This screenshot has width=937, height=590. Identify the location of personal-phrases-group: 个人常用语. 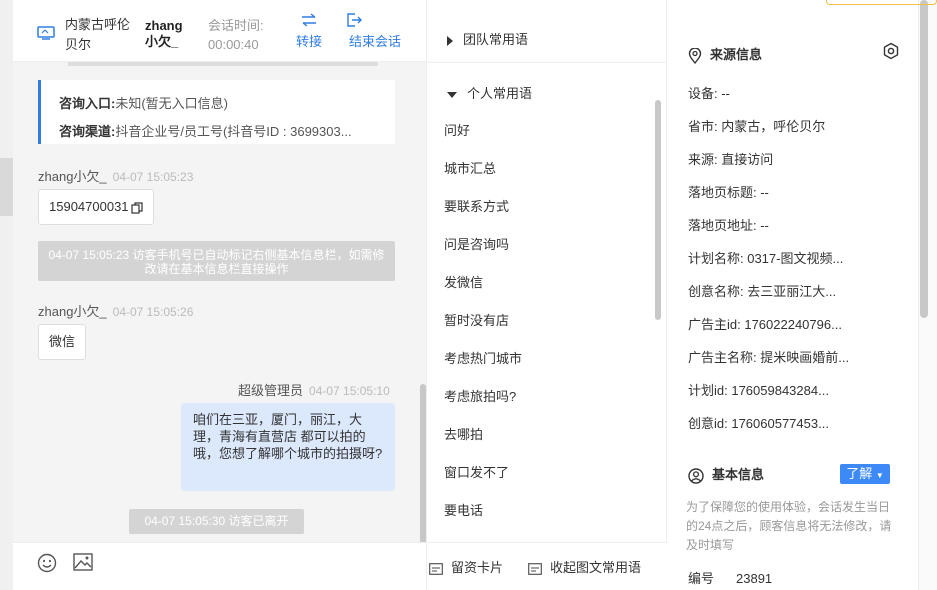
(489, 92).